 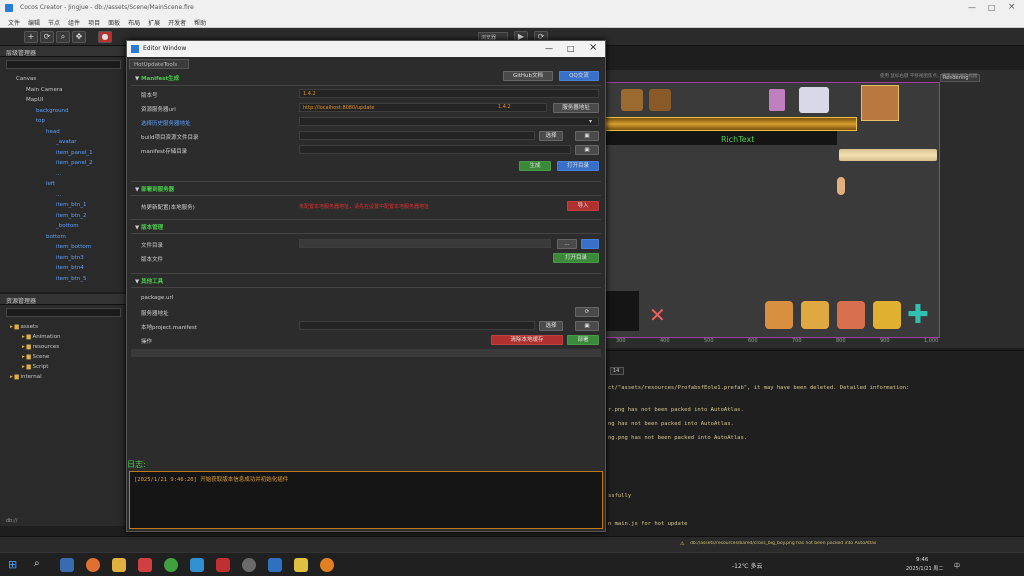 What do you see at coordinates (52, 111) in the screenshot?
I see `tree-node: background` at bounding box center [52, 111].